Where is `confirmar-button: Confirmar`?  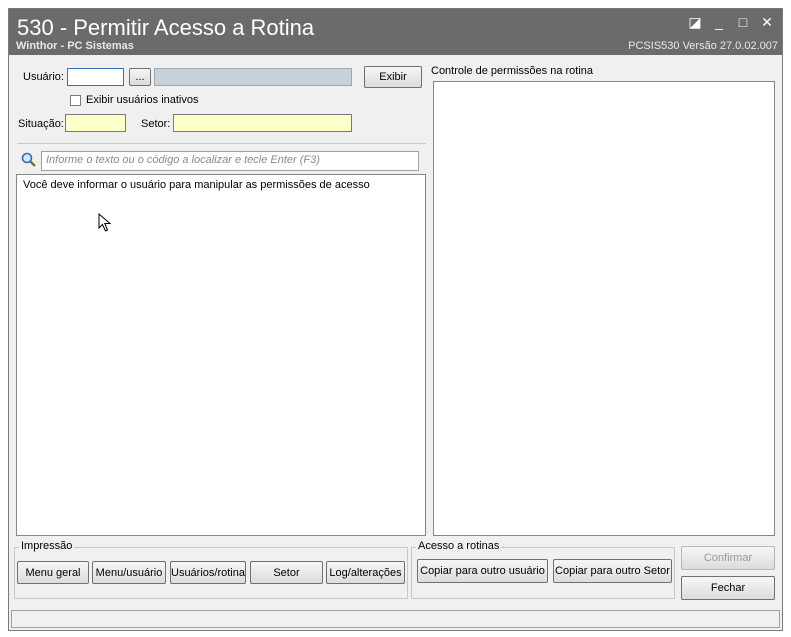
confirmar-button: Confirmar is located at coordinates (728, 558).